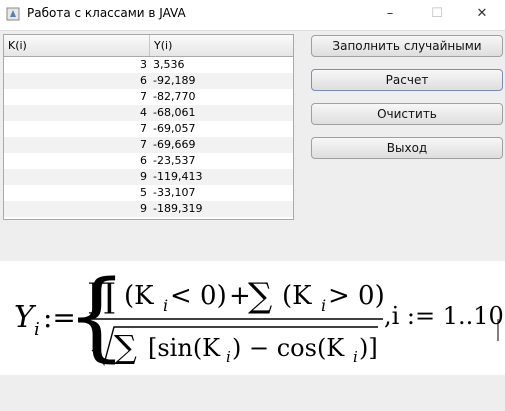 The image size is (505, 411). What do you see at coordinates (174, 80) in the screenshot?
I see `cell-y: -92,189` at bounding box center [174, 80].